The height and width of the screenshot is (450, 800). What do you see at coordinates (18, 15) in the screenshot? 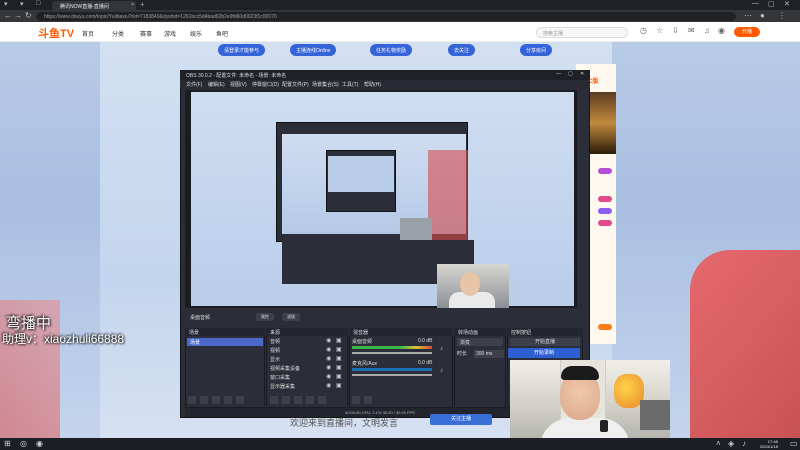
I see `forward-icon: →` at bounding box center [18, 15].